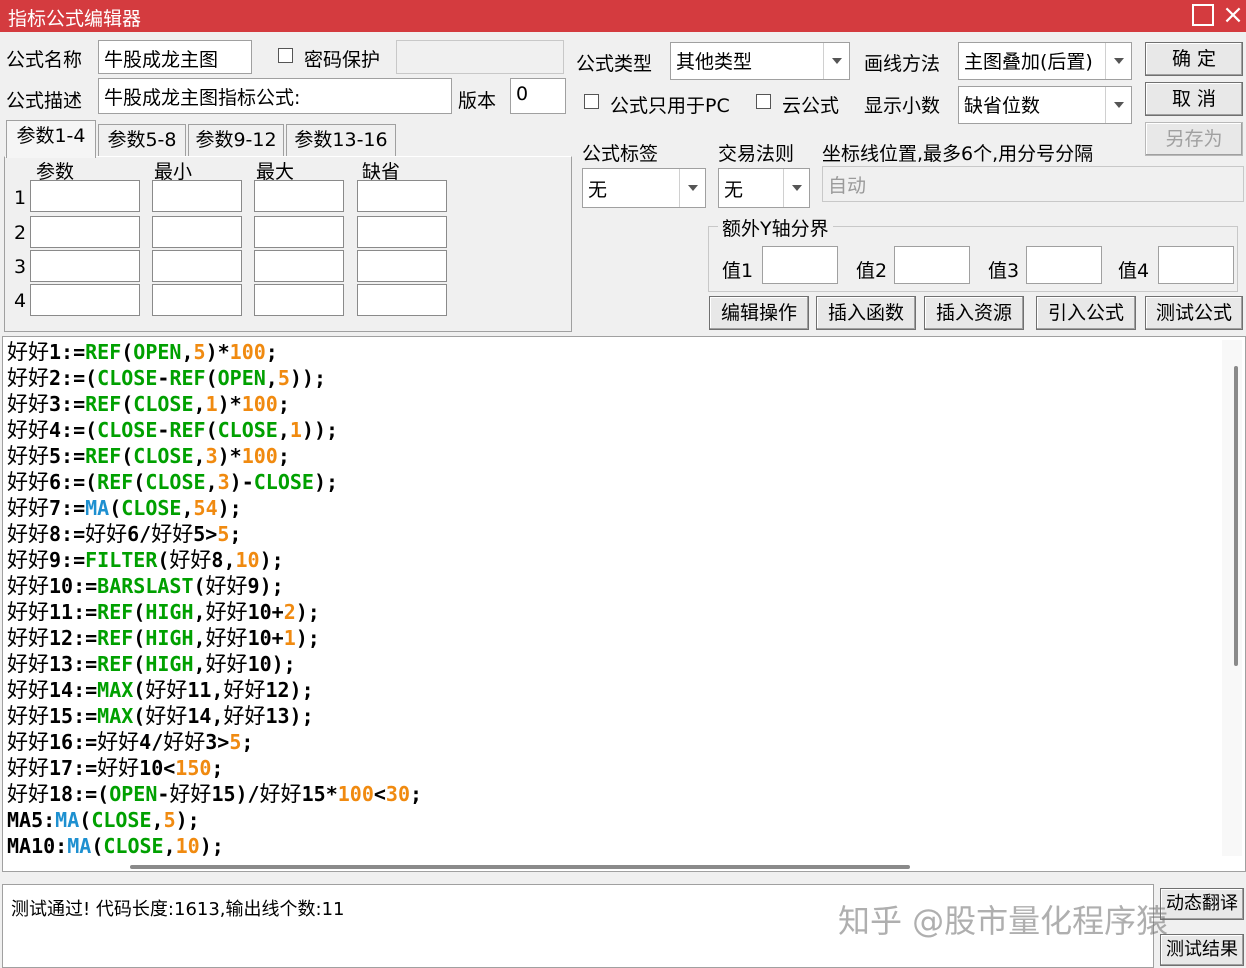 This screenshot has width=1246, height=968. Describe the element at coordinates (341, 140) in the screenshot. I see `tab-params-13-16: 参数13-16` at that location.